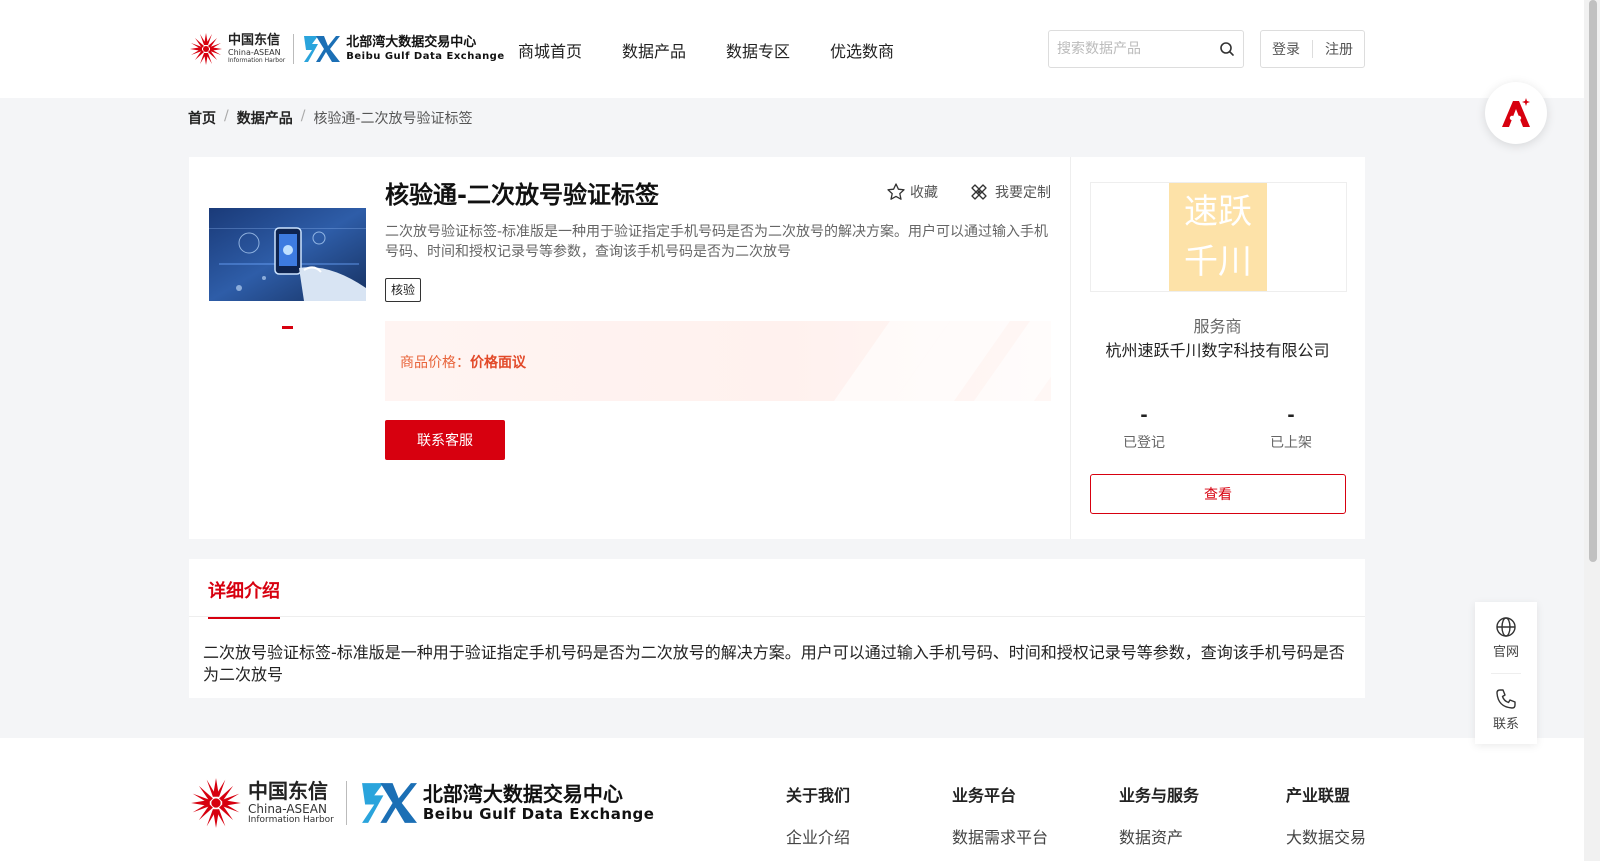 This screenshot has height=861, width=1600. I want to click on footer-beibu-gulf-logo-text: 北部湾大数据交易中心 Beibu Gulf Data Exchange, so click(539, 803).